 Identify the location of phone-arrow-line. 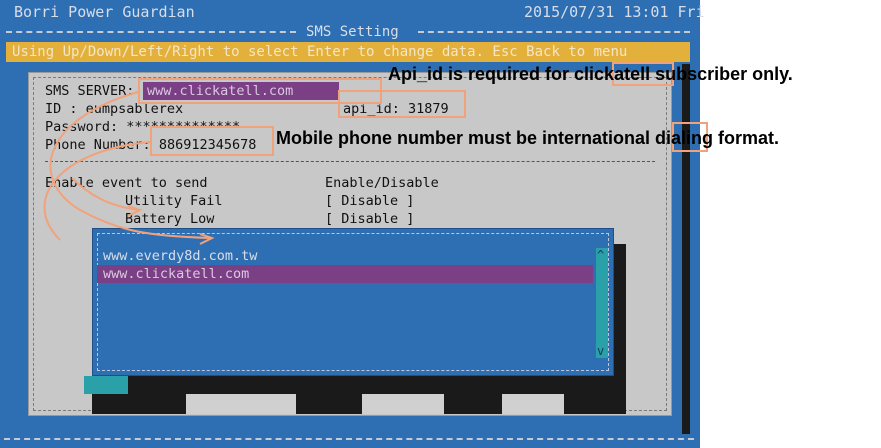
(97, 191).